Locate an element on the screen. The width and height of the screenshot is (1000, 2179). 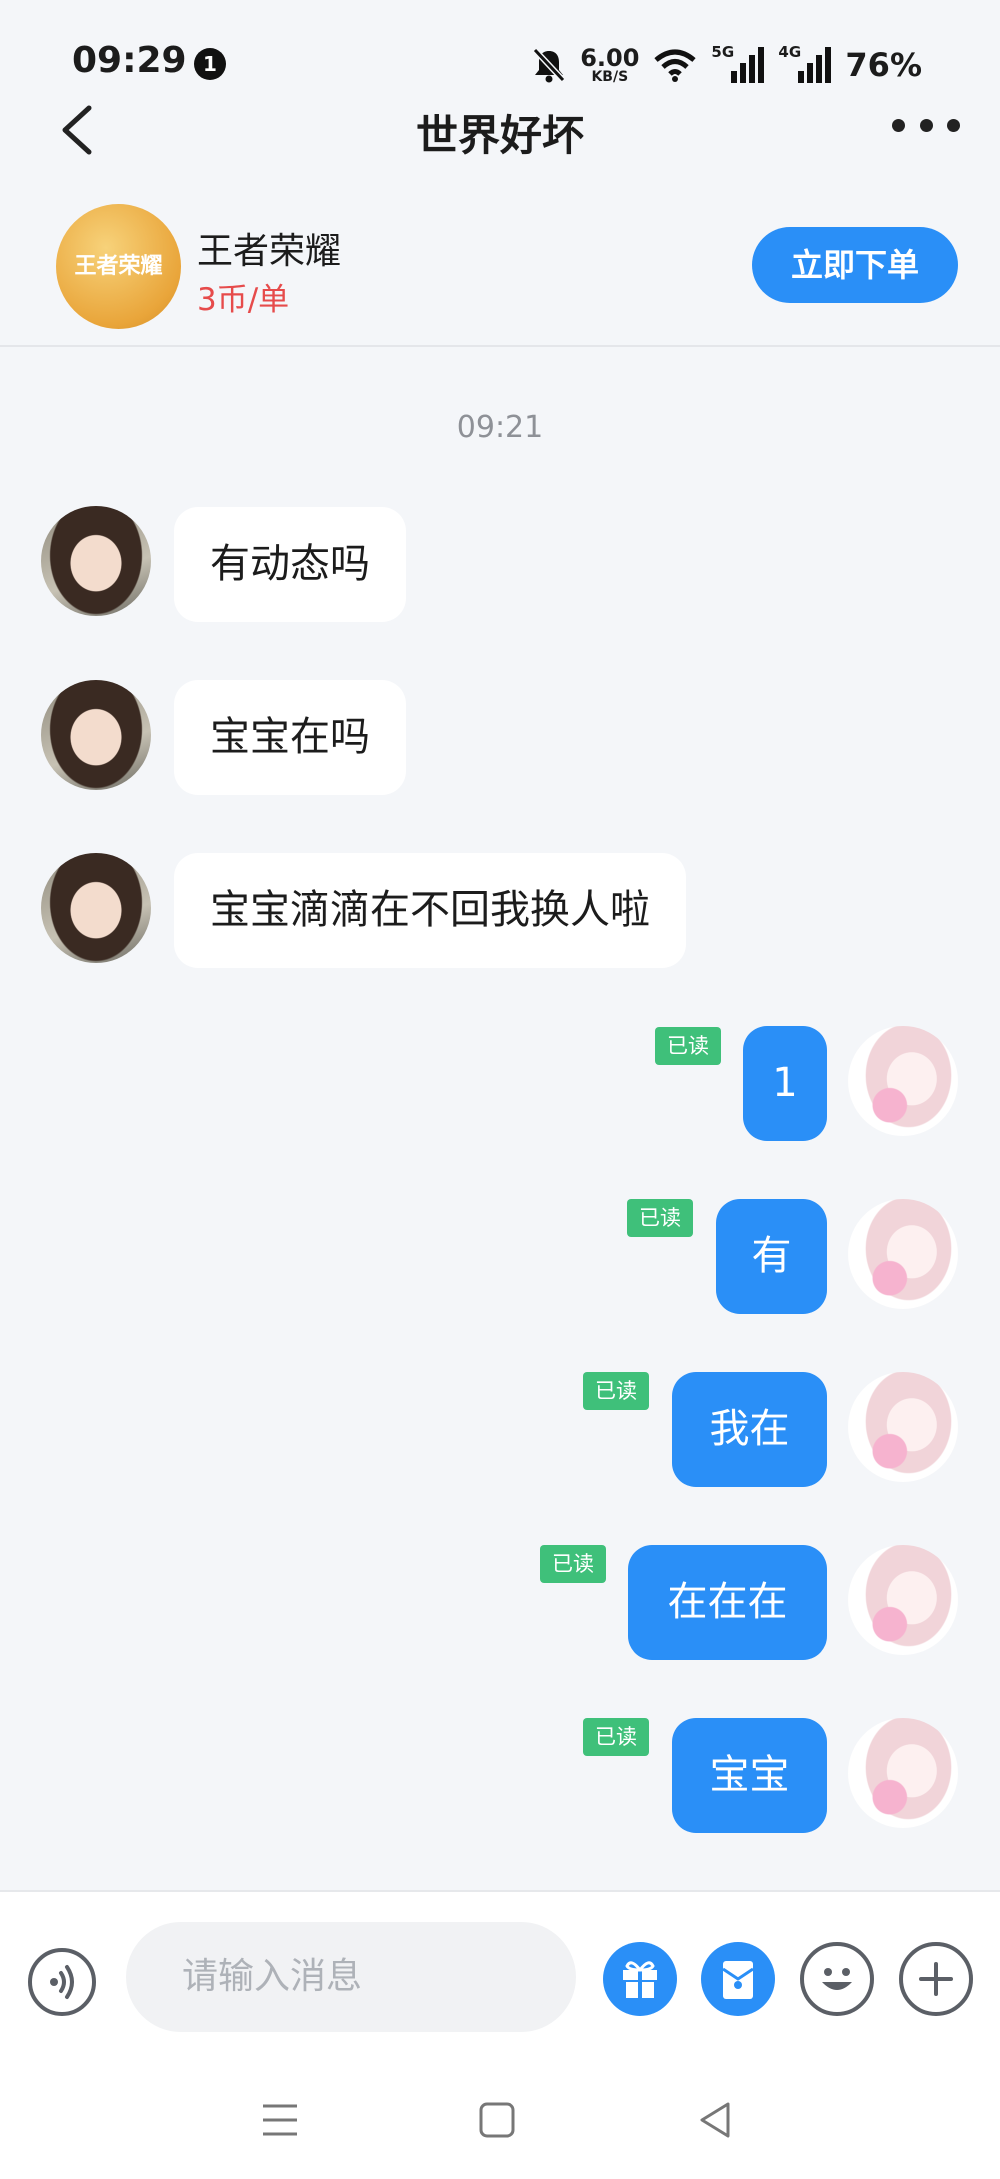
input-bar: 请输入消息 is located at coordinates (500, 1976).